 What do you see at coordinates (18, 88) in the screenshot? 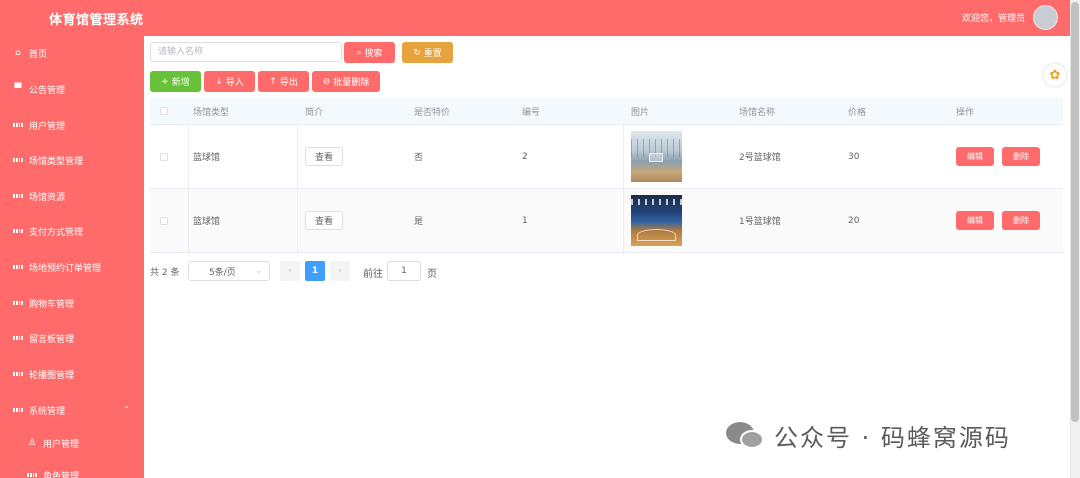
I see `notice-icon: ▀` at bounding box center [18, 88].